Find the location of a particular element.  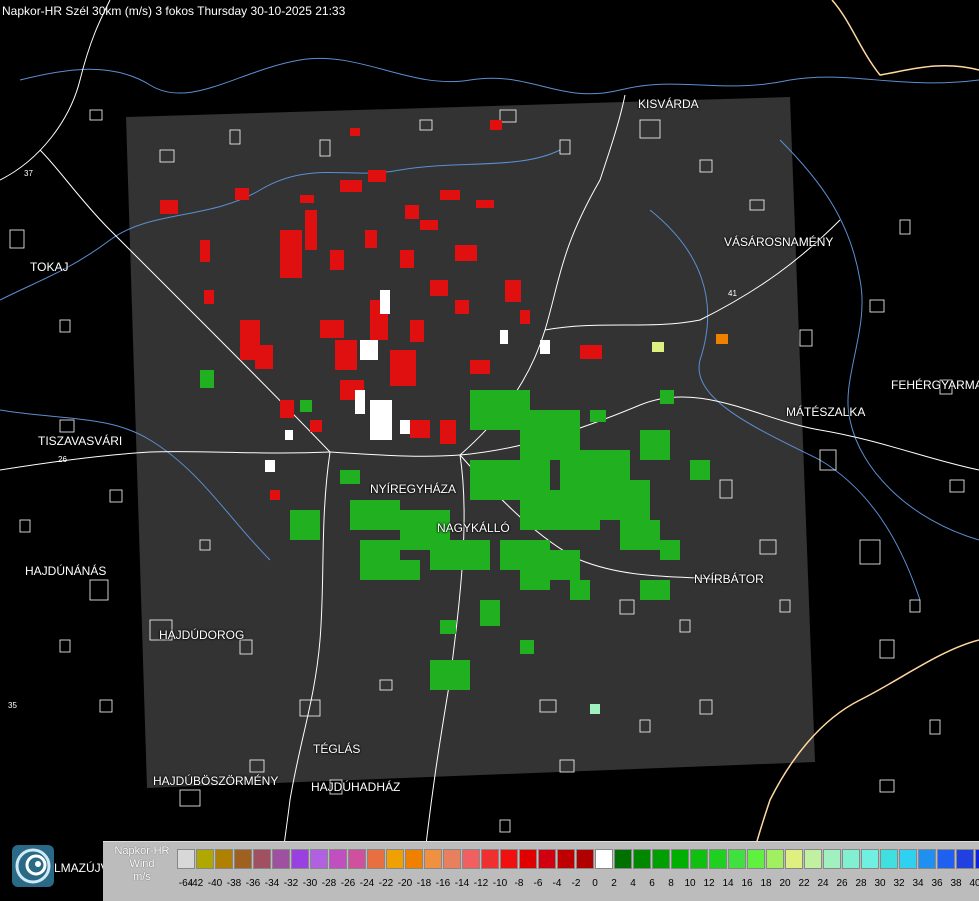

legend-tick-label: -2 is located at coordinates (576, 883).